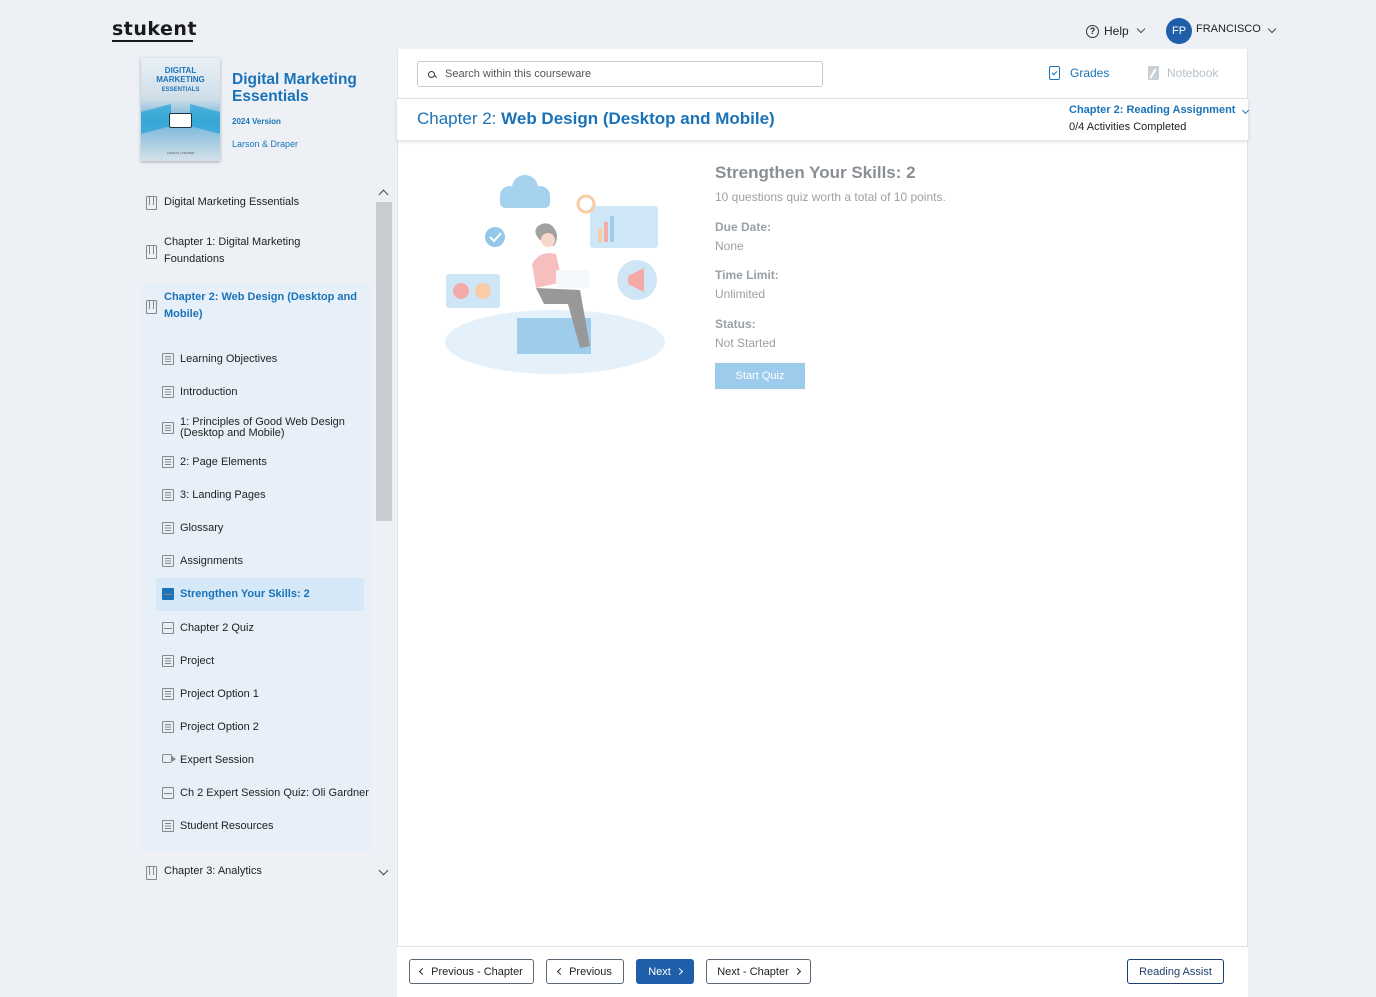  I want to click on cover-title: DIGITAL MARKETING, so click(180, 75).